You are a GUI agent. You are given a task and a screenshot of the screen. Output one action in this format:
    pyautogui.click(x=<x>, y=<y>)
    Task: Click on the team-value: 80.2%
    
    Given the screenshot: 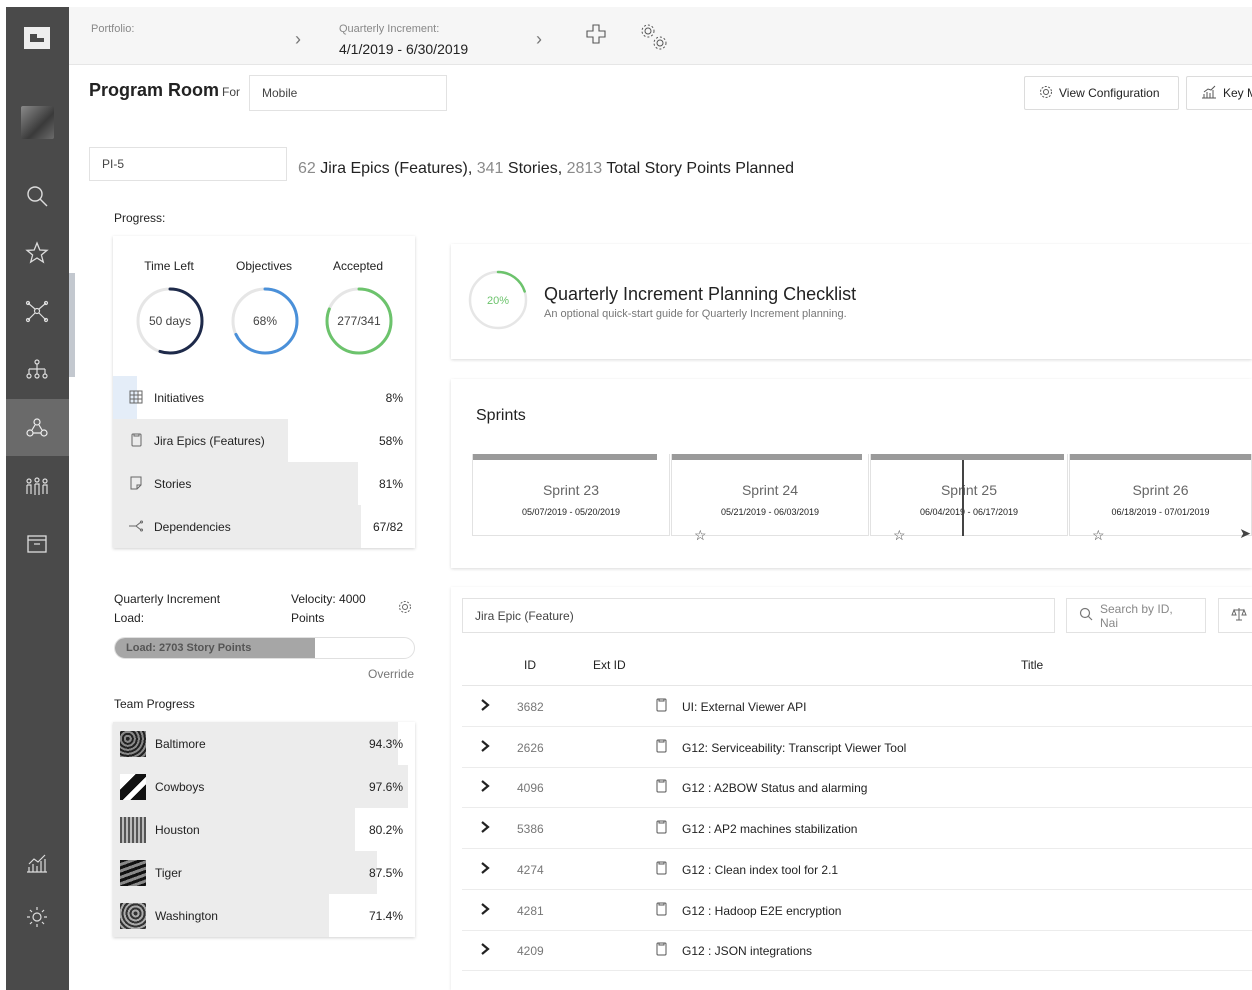 What is the action you would take?
    pyautogui.click(x=385, y=830)
    